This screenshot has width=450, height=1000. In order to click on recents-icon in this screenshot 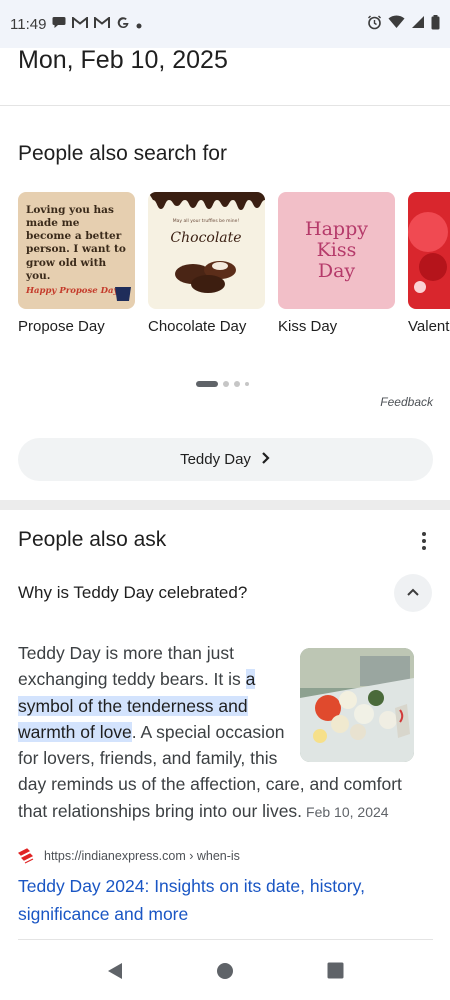, I will do `click(335, 973)`.